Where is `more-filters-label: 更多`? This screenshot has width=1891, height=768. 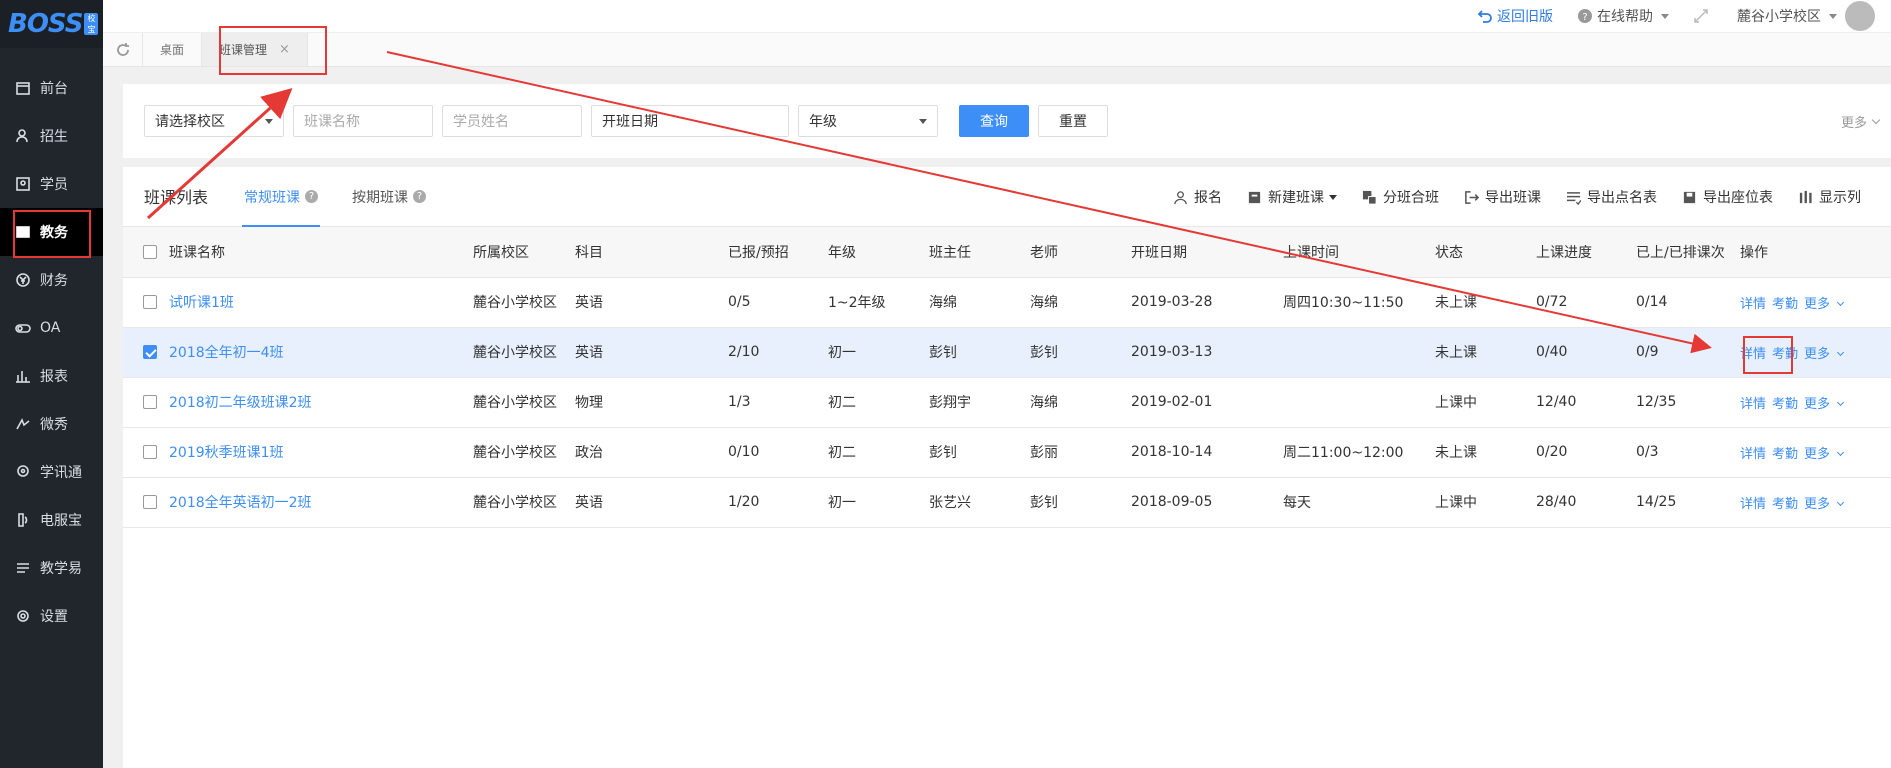 more-filters-label: 更多 is located at coordinates (1853, 123).